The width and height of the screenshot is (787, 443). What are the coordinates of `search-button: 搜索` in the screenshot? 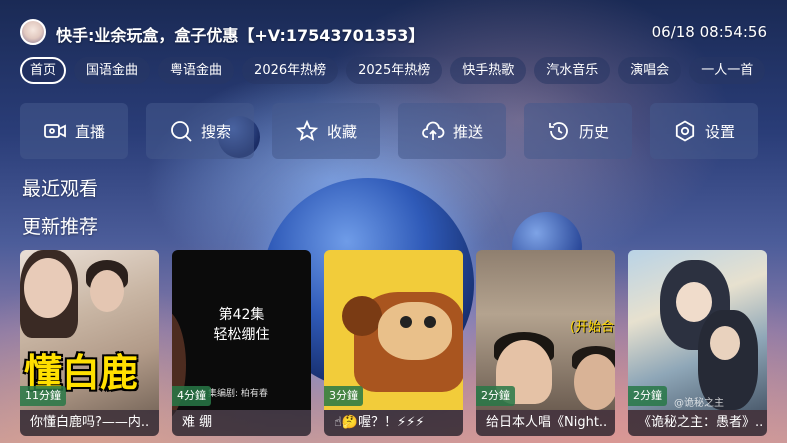 It's located at (200, 131).